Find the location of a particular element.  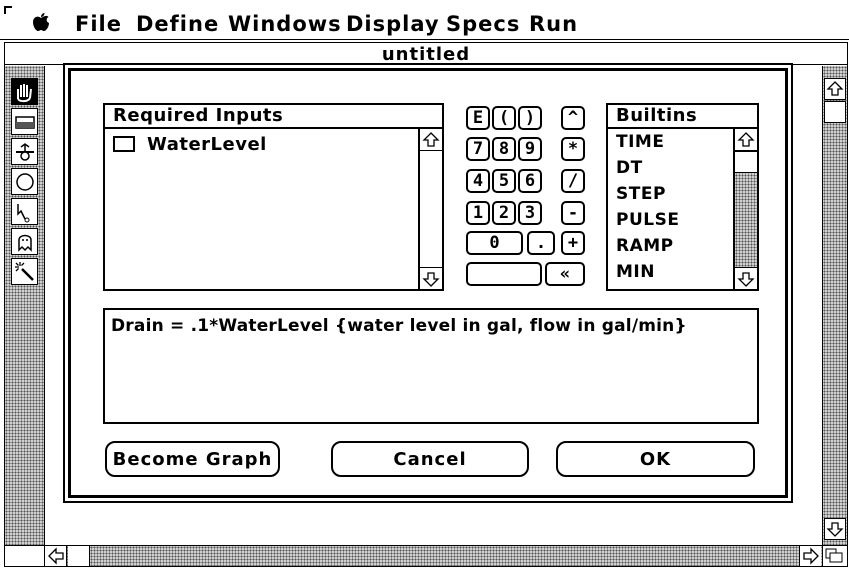

key-7: 7 is located at coordinates (478, 149).